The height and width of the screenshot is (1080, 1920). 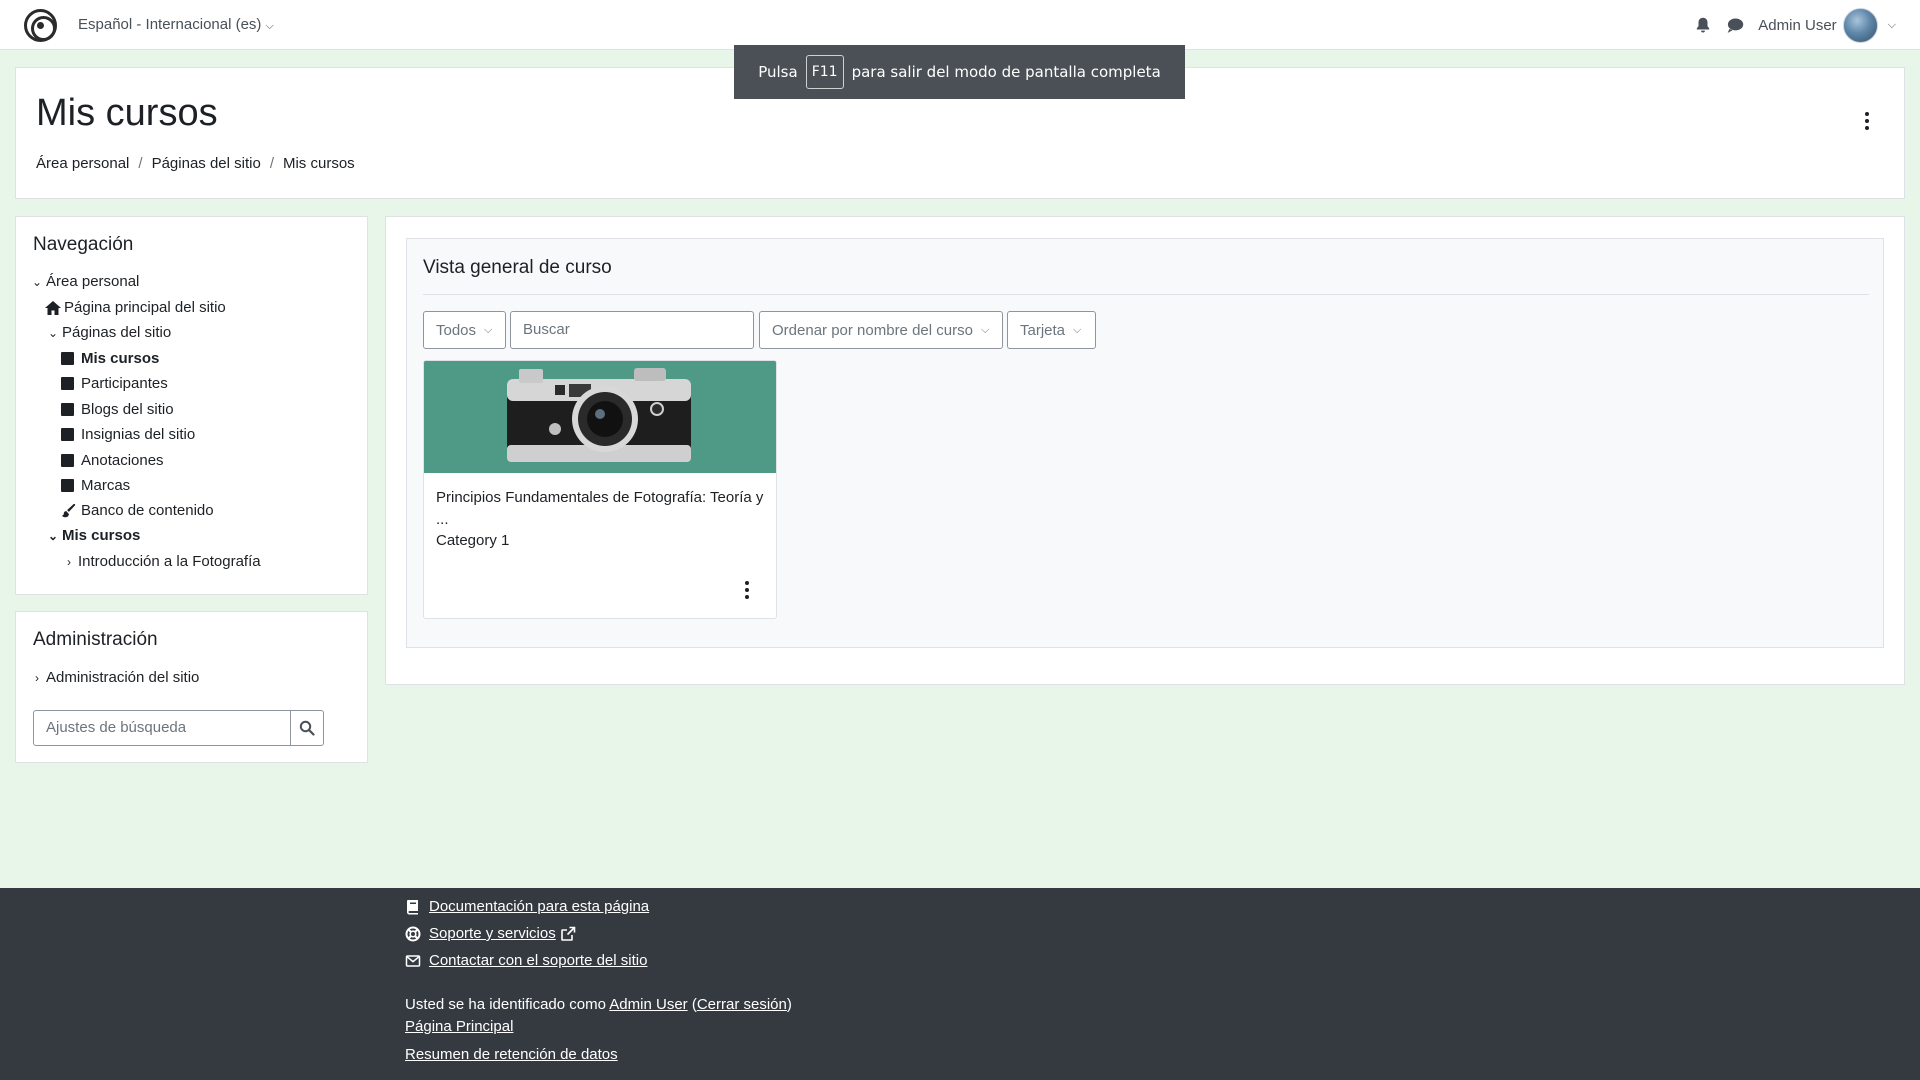 I want to click on camera-image, so click(x=600, y=417).